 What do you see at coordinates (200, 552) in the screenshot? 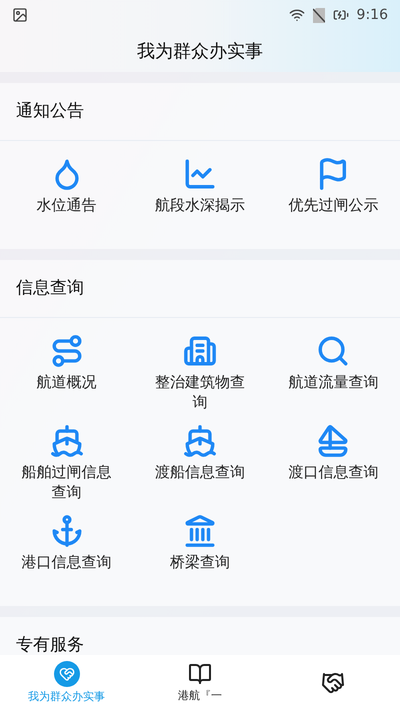
I see `feature-tile: 桥梁查询` at bounding box center [200, 552].